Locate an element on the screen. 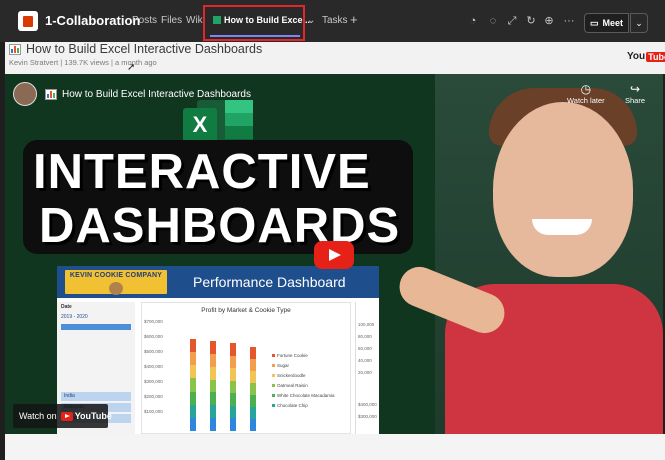  y-tick: $700,000 is located at coordinates (153, 321).